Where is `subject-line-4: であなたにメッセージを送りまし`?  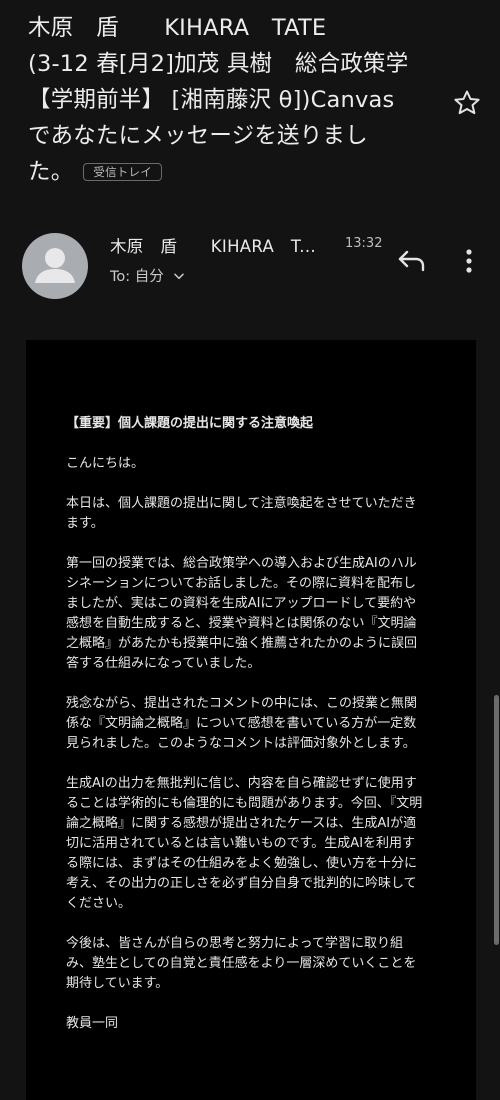 subject-line-4: であなたにメッセージを送りまし is located at coordinates (198, 136).